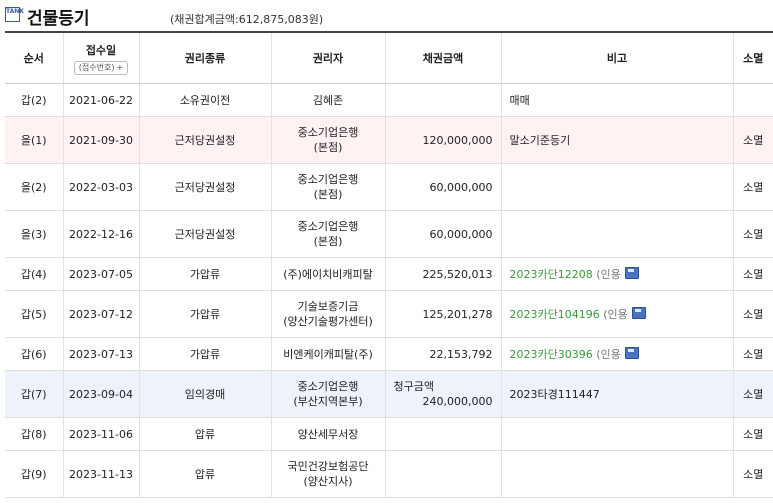 The width and height of the screenshot is (773, 503). I want to click on cell-date: 2021-09-30, so click(100, 140).